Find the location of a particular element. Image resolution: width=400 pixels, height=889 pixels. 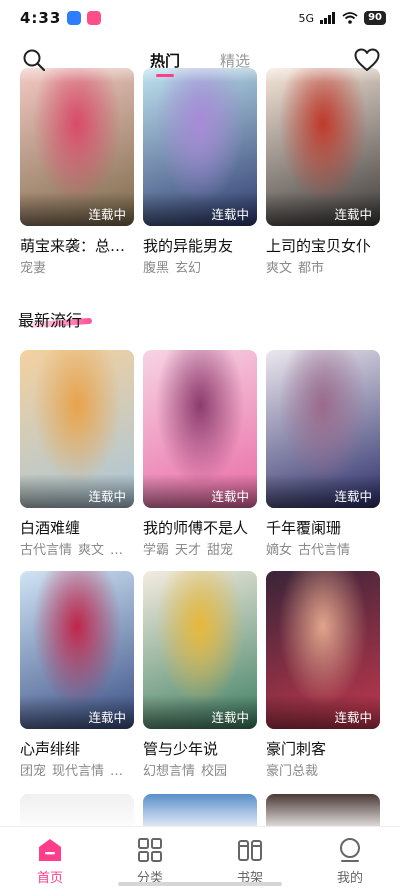

comic-card: 连载中 我的师傅不是人 学霸 天才 甜宠 is located at coordinates (200, 455).